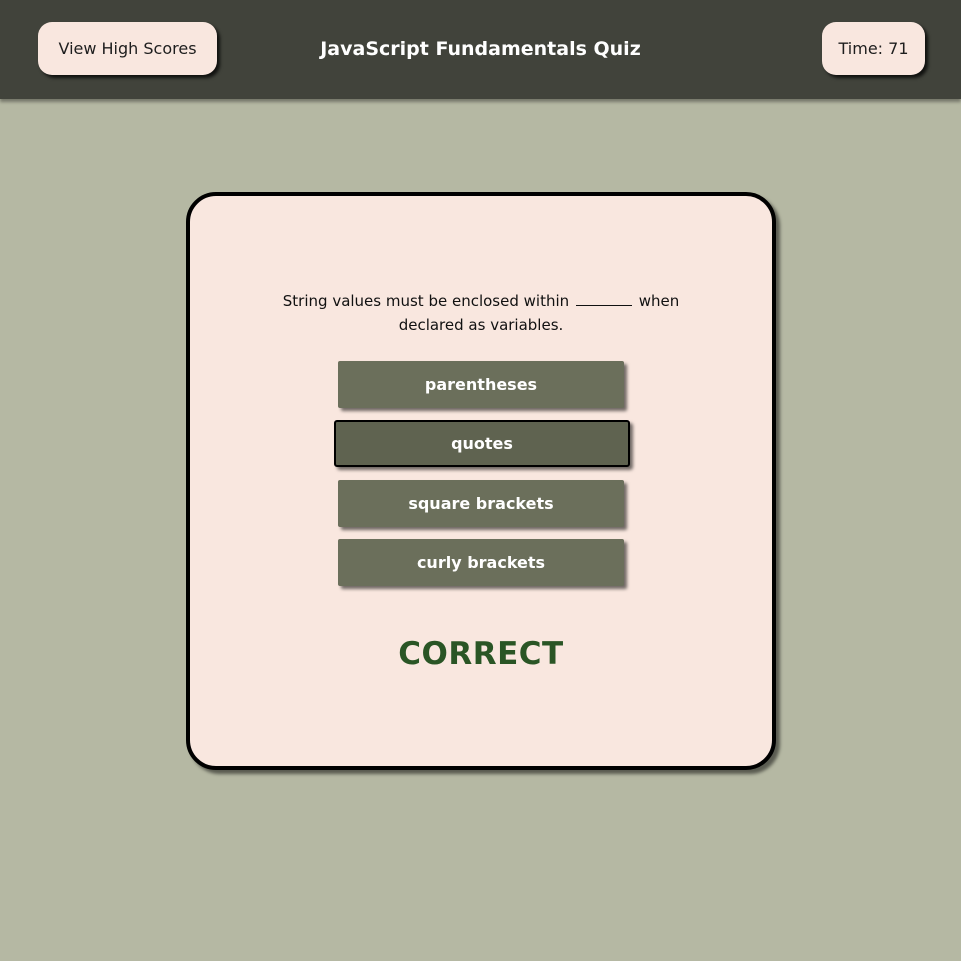 This screenshot has height=961, width=961. Describe the element at coordinates (603, 298) in the screenshot. I see `question-blank` at that location.